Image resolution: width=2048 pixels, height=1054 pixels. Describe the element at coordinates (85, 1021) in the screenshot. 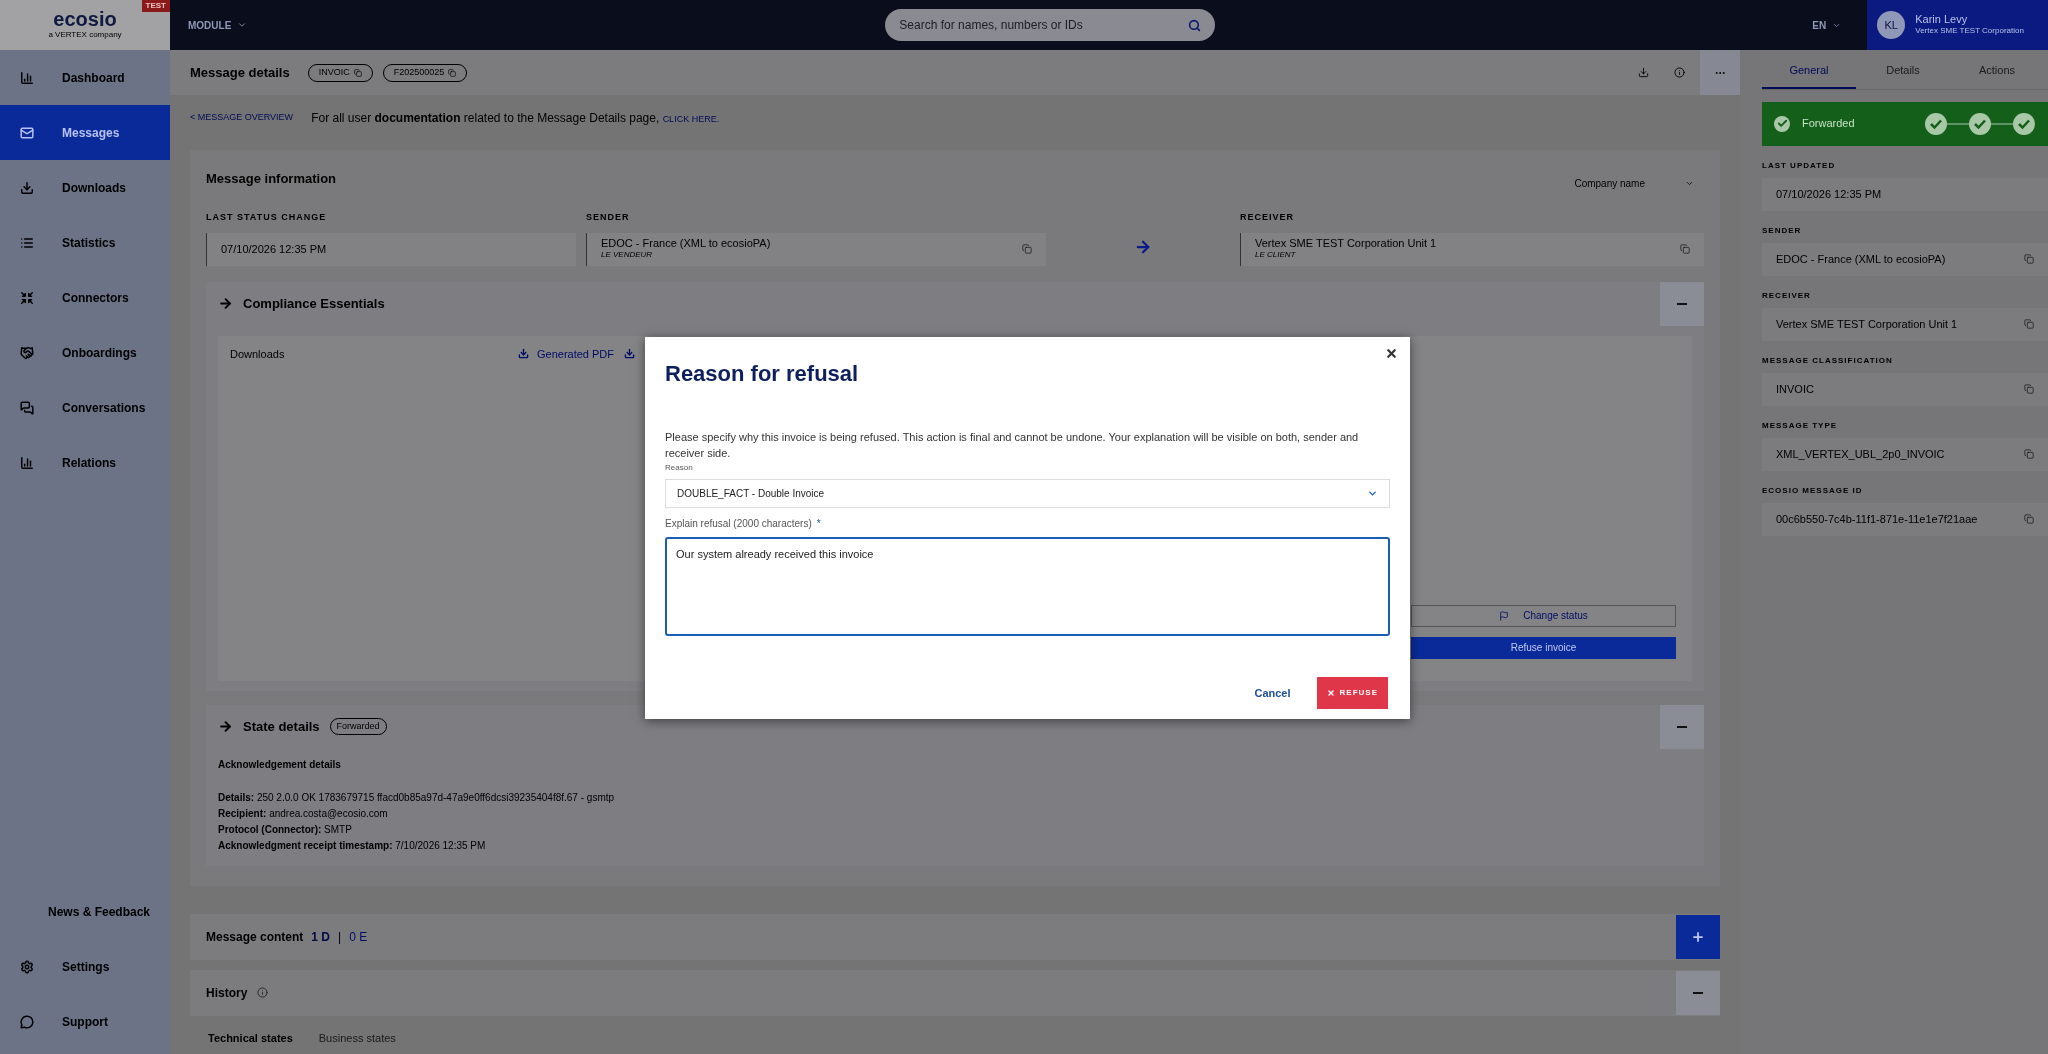

I see `sidebar-item: Support` at that location.